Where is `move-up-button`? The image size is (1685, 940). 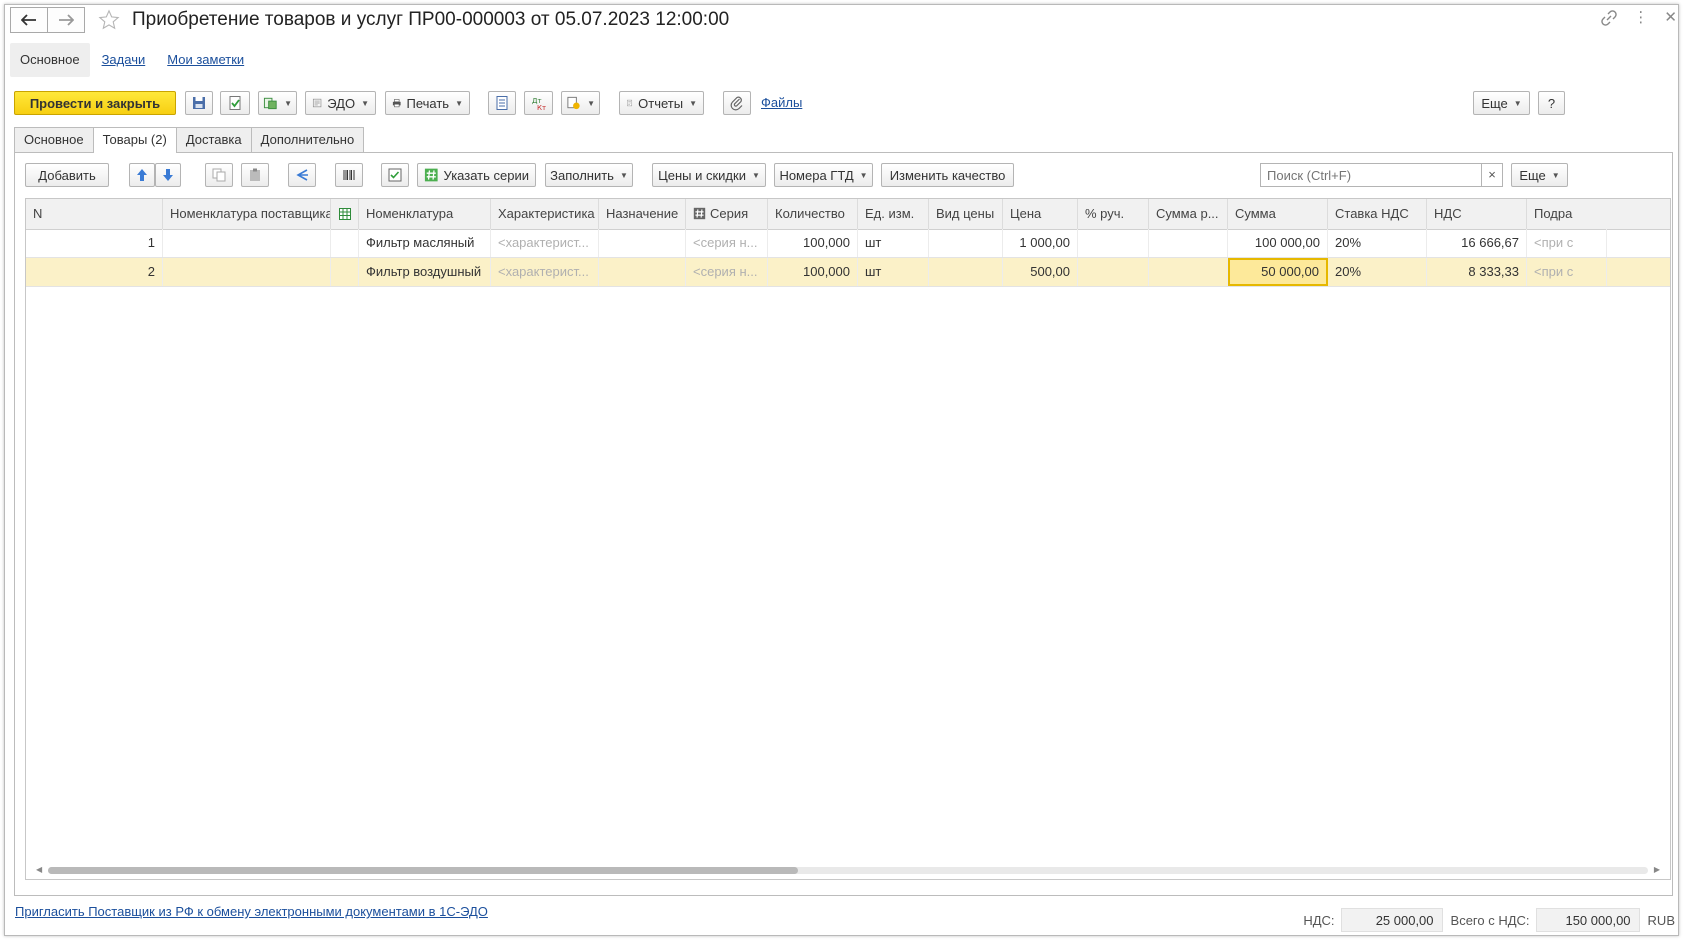 move-up-button is located at coordinates (142, 175).